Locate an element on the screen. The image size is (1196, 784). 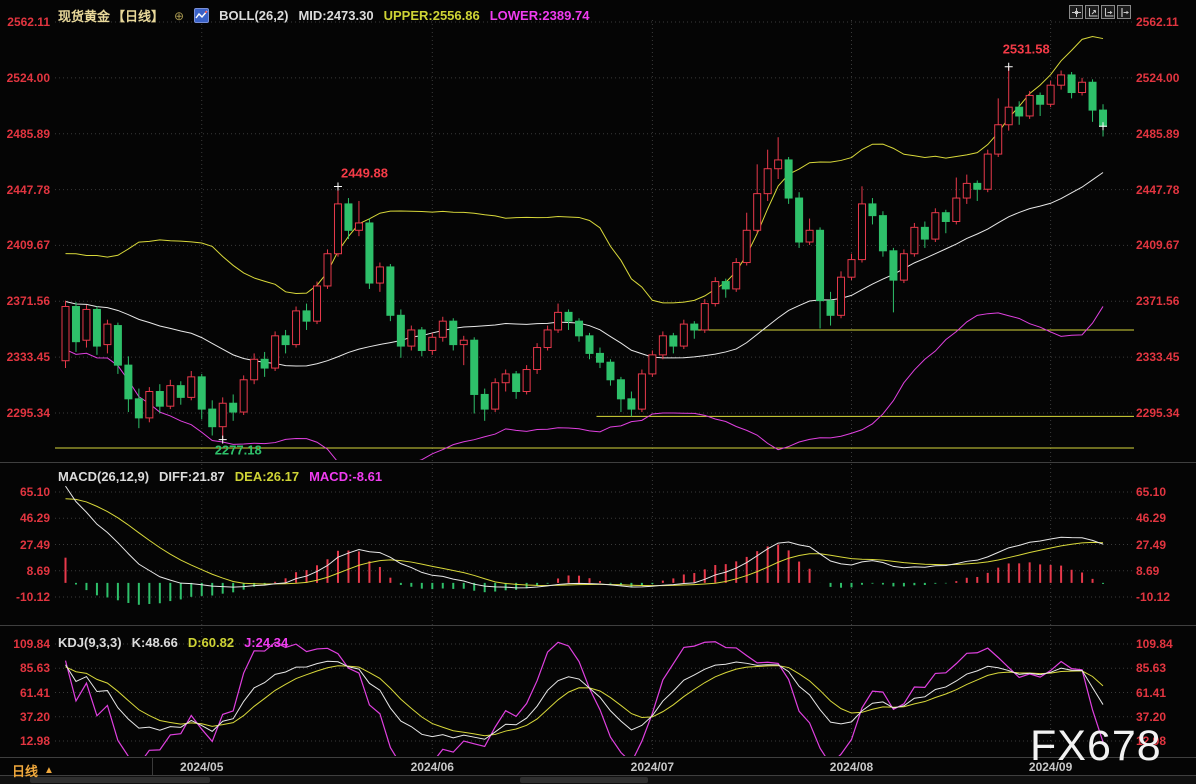
bottom-bar is located at coordinates (598, 766).